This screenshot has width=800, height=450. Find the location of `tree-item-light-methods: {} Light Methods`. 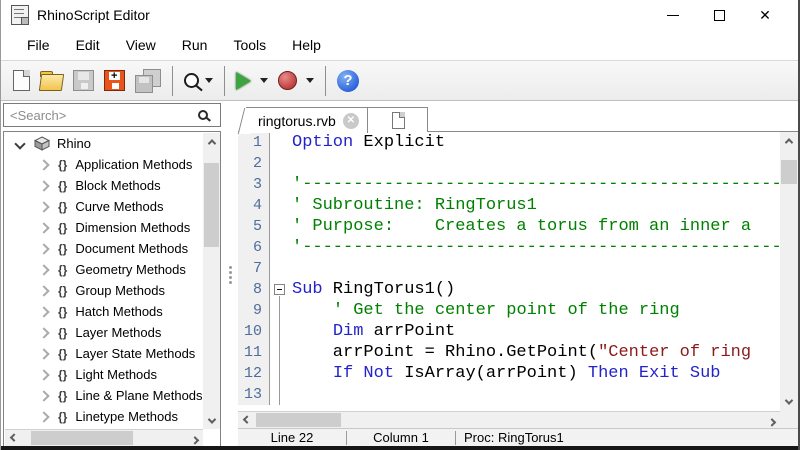

tree-item-light-methods: {} Light Methods is located at coordinates (103, 374).